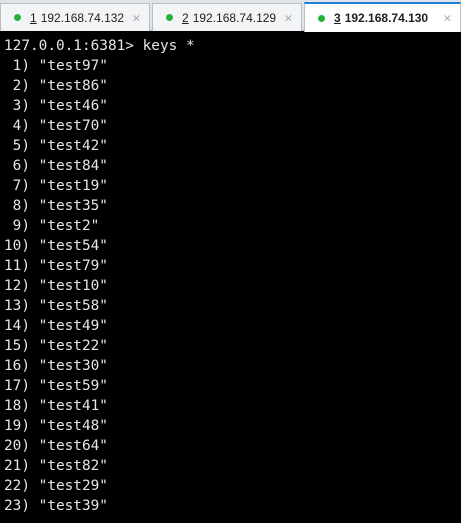 This screenshot has width=461, height=523. What do you see at coordinates (56, 346) in the screenshot?
I see `result-line: 15) "test22"` at bounding box center [56, 346].